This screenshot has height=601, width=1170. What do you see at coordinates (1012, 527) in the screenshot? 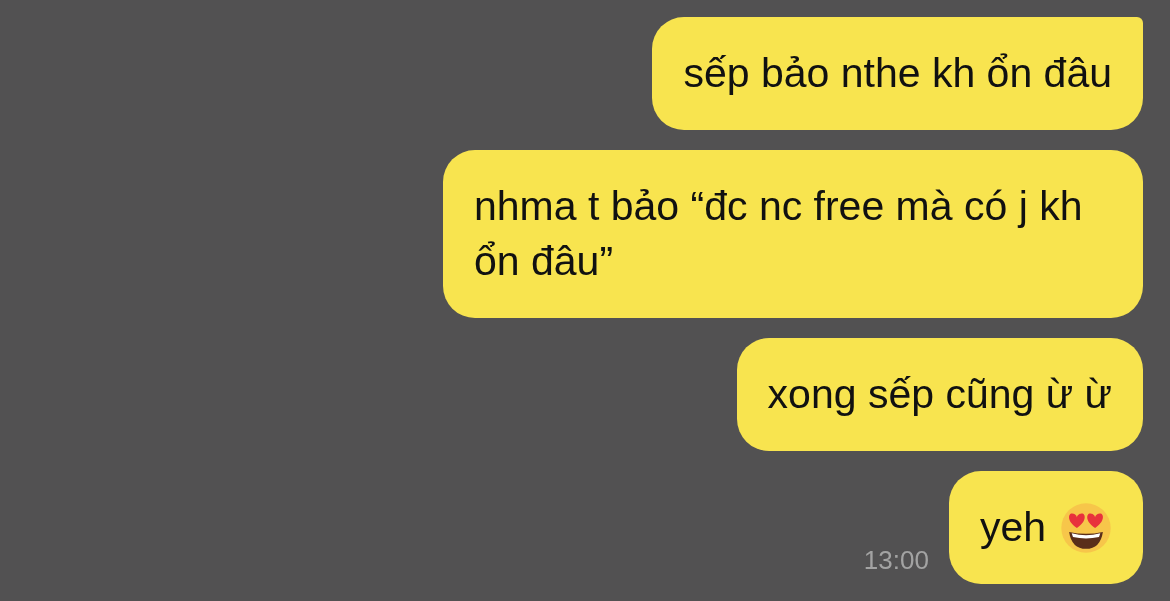
I see `message-text: yeh` at bounding box center [1012, 527].